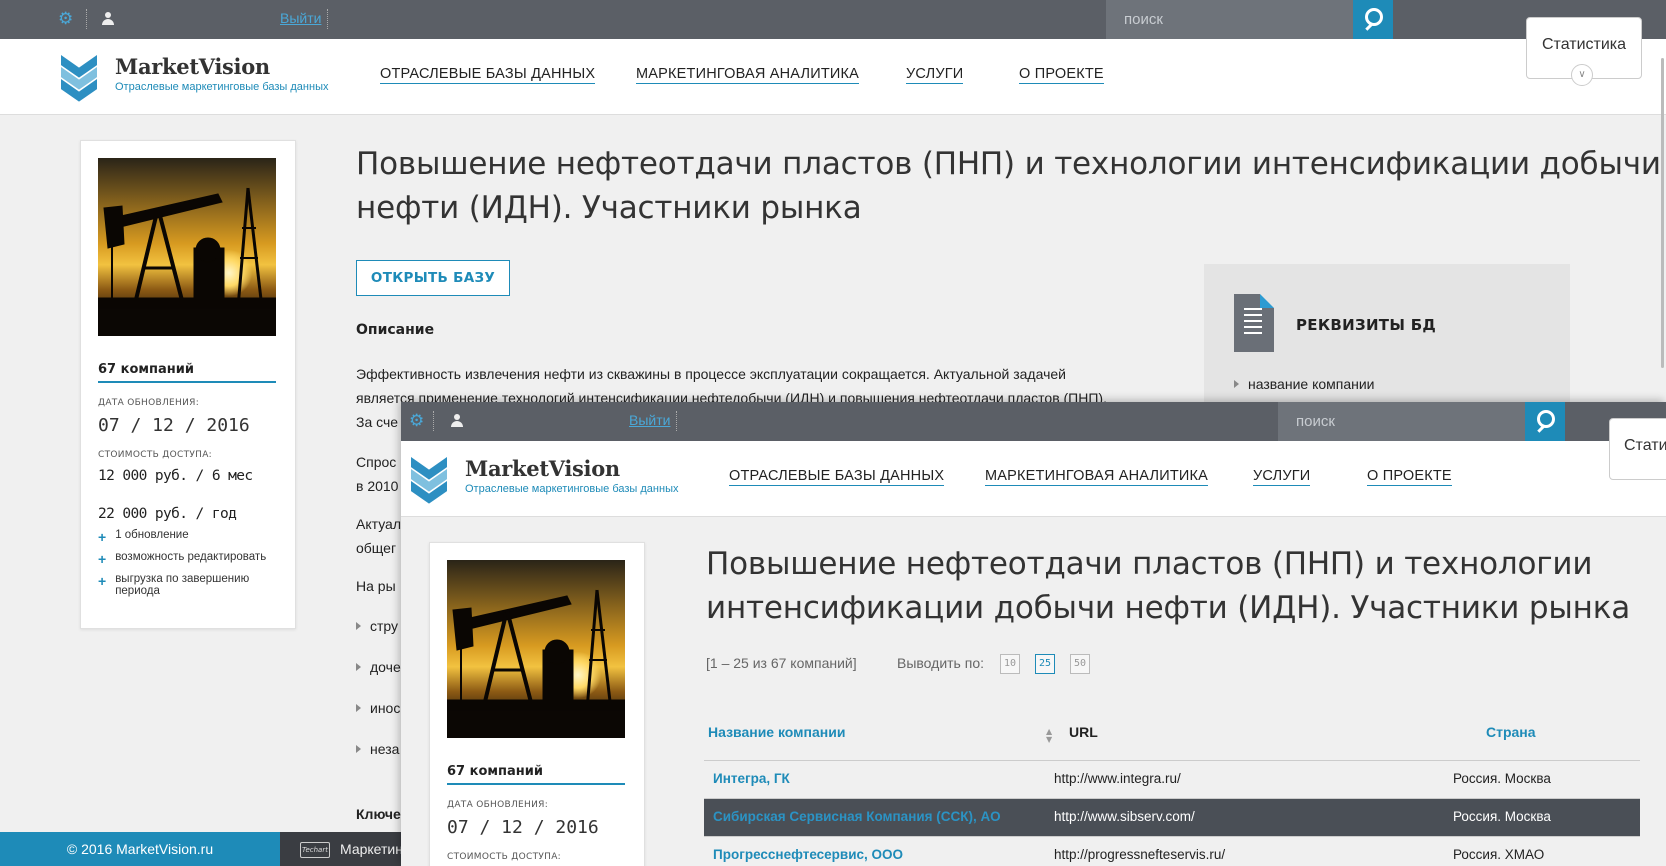 The image size is (1666, 866). What do you see at coordinates (776, 732) in the screenshot?
I see `column-header-company: Название компании` at bounding box center [776, 732].